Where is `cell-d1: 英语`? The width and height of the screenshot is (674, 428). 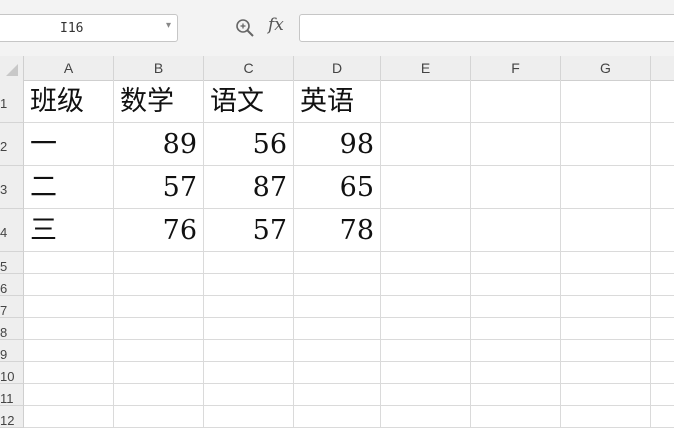 cell-d1: 英语 is located at coordinates (337, 101).